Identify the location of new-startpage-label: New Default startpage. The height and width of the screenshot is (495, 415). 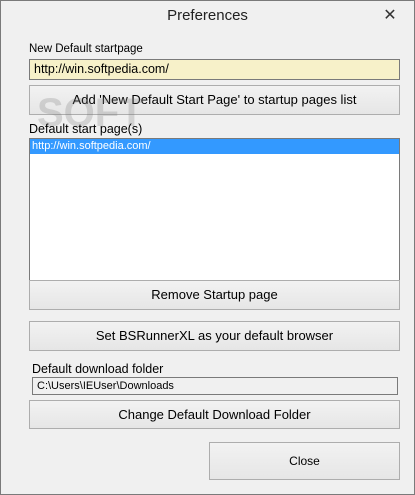
(86, 49).